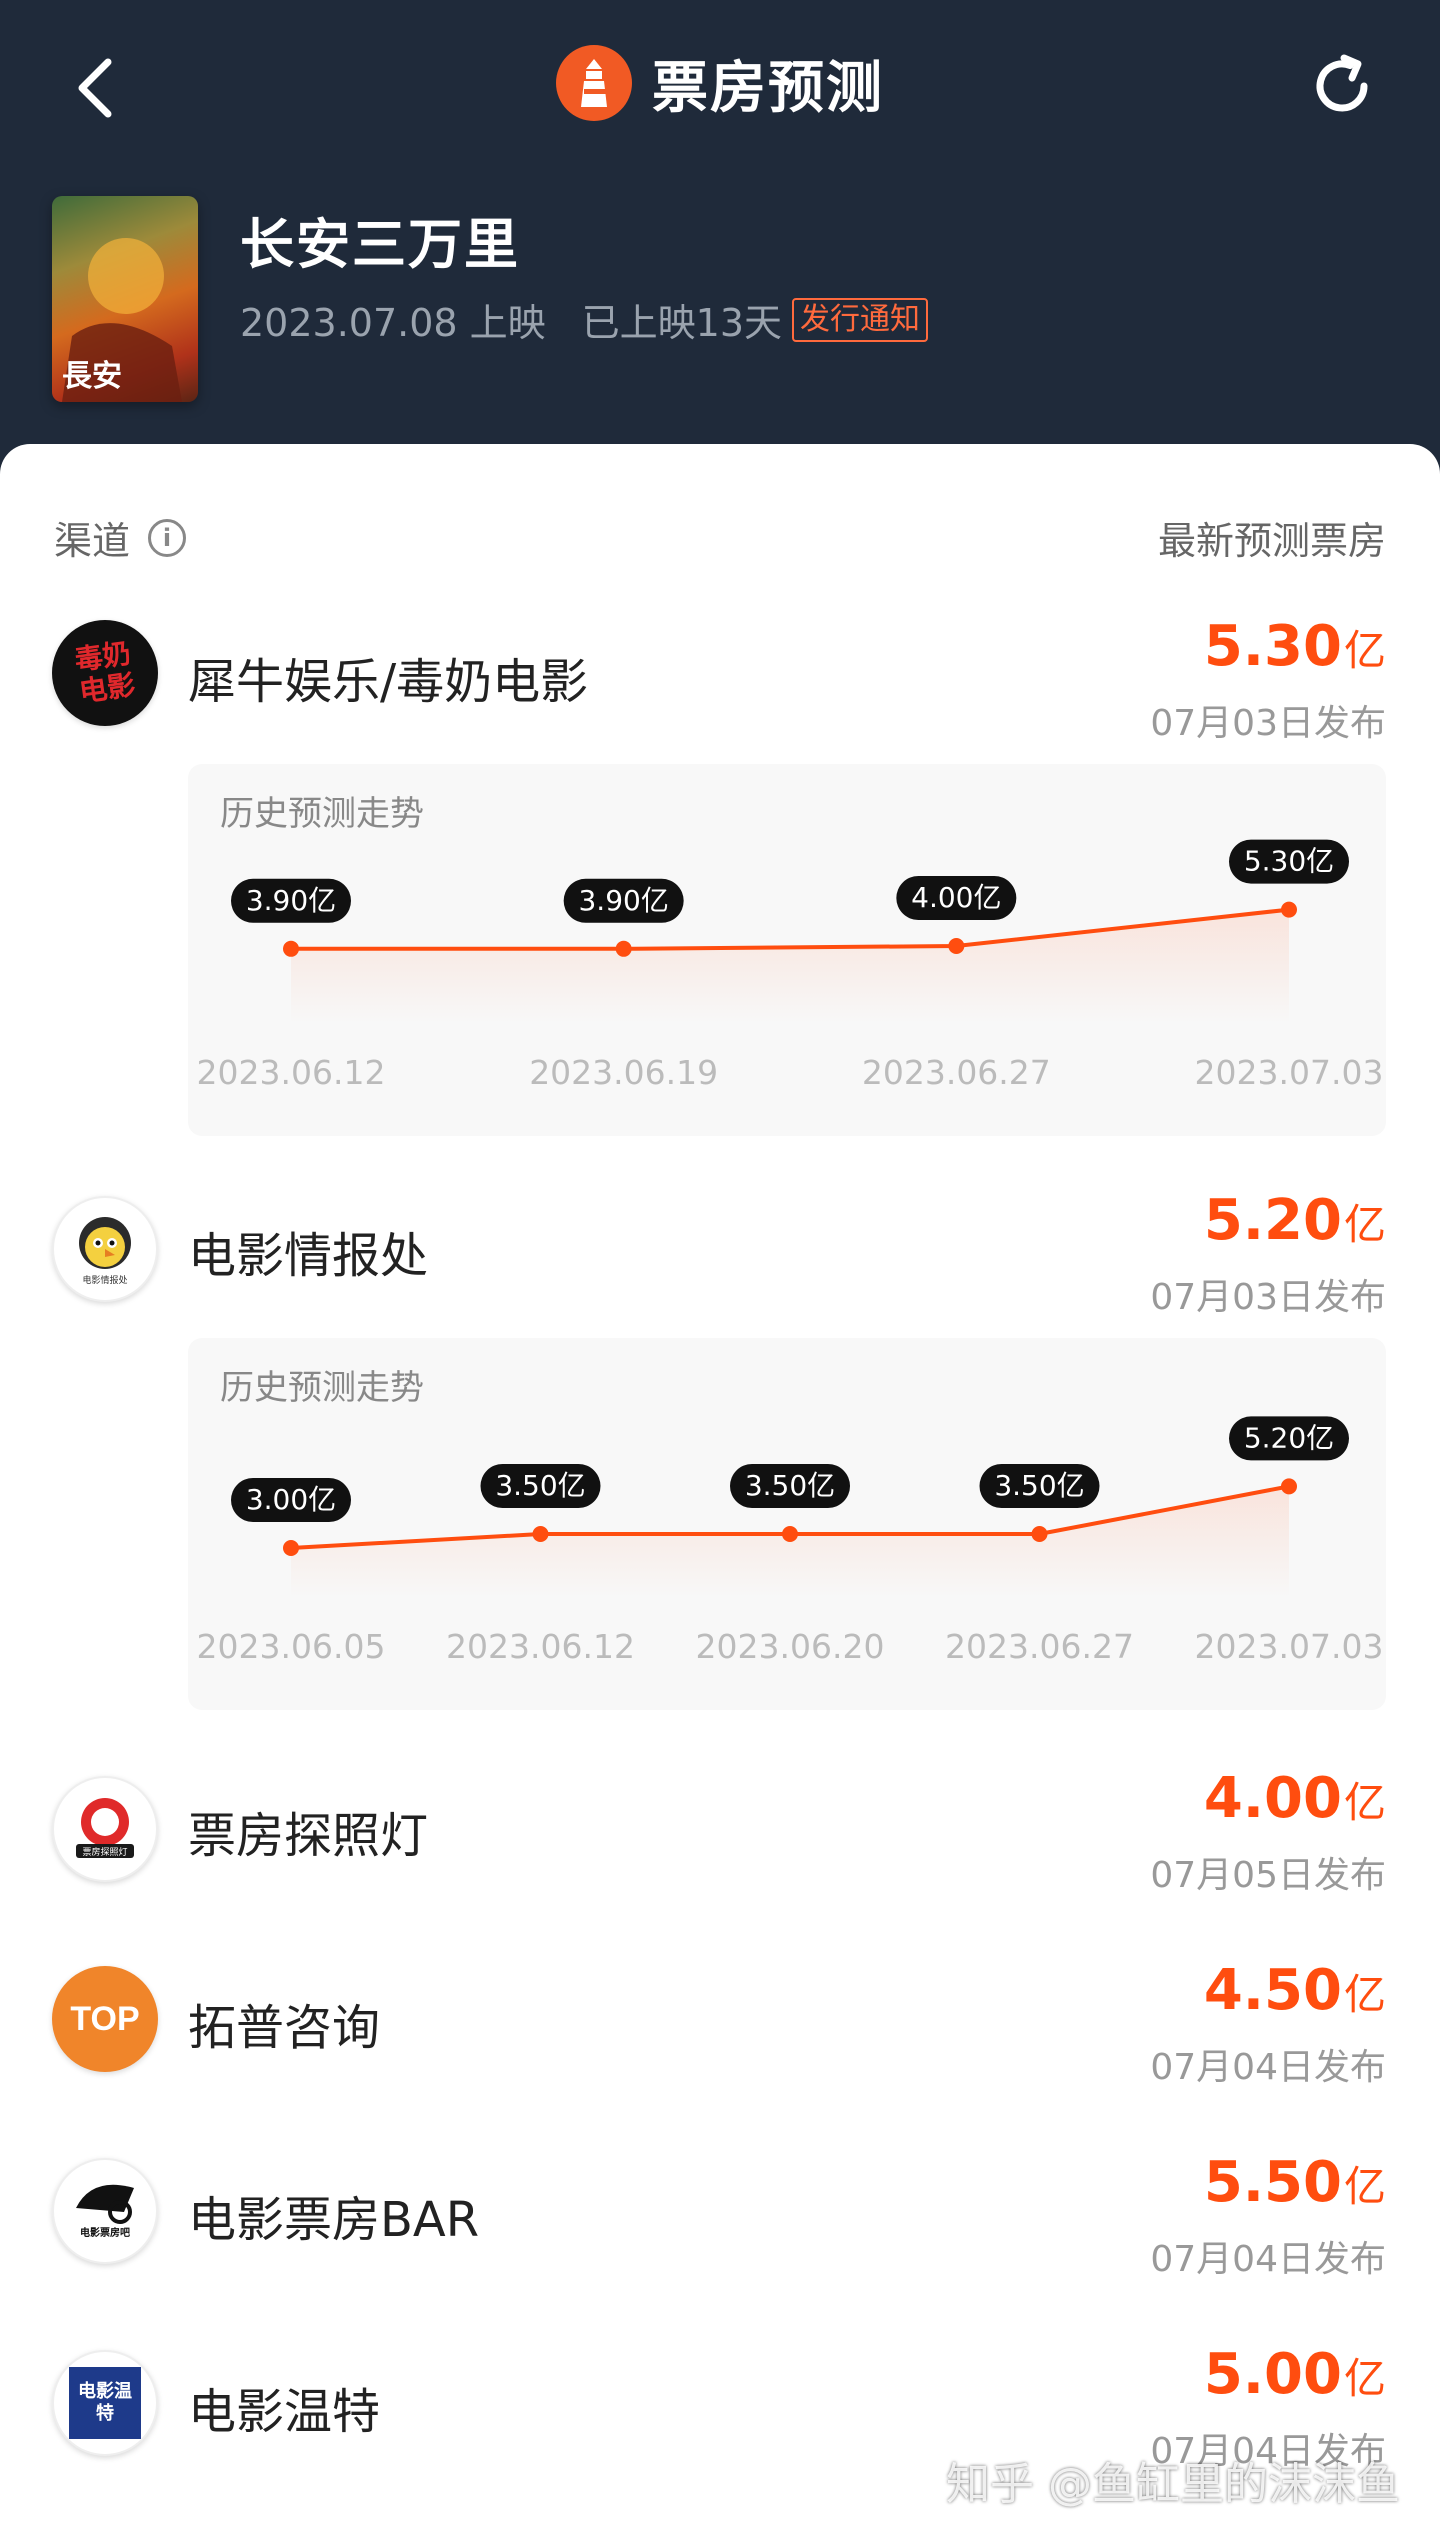  Describe the element at coordinates (333, 2215) in the screenshot. I see `channel-name: 电影票房BAR` at that location.